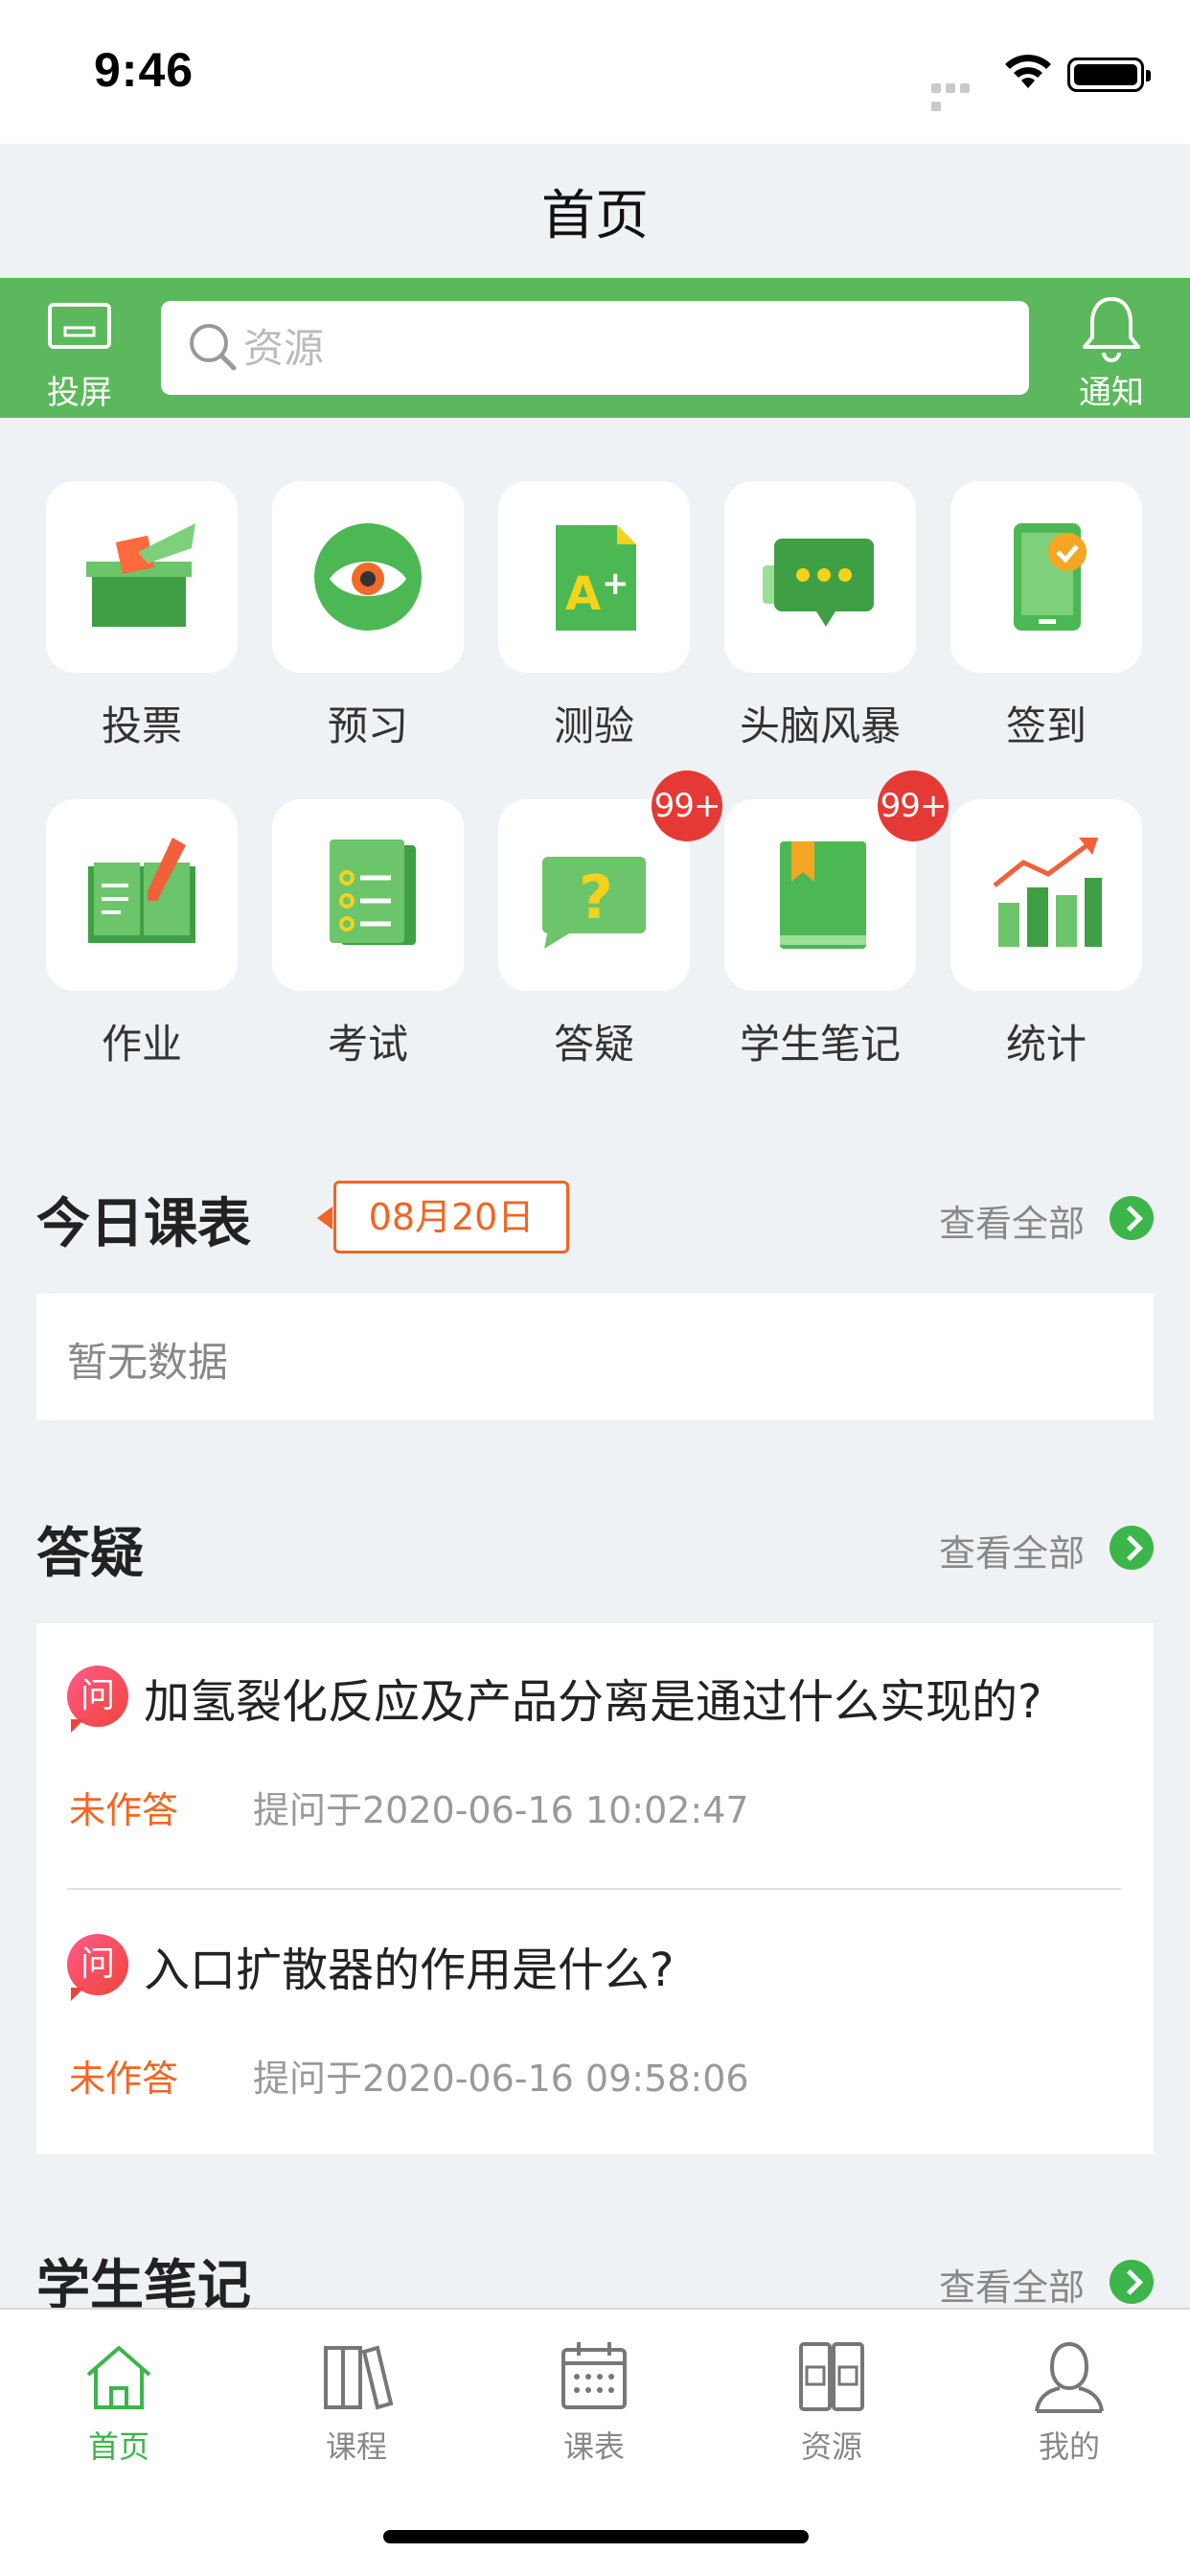  I want to click on empty-text: 暂无数据, so click(148, 1362).